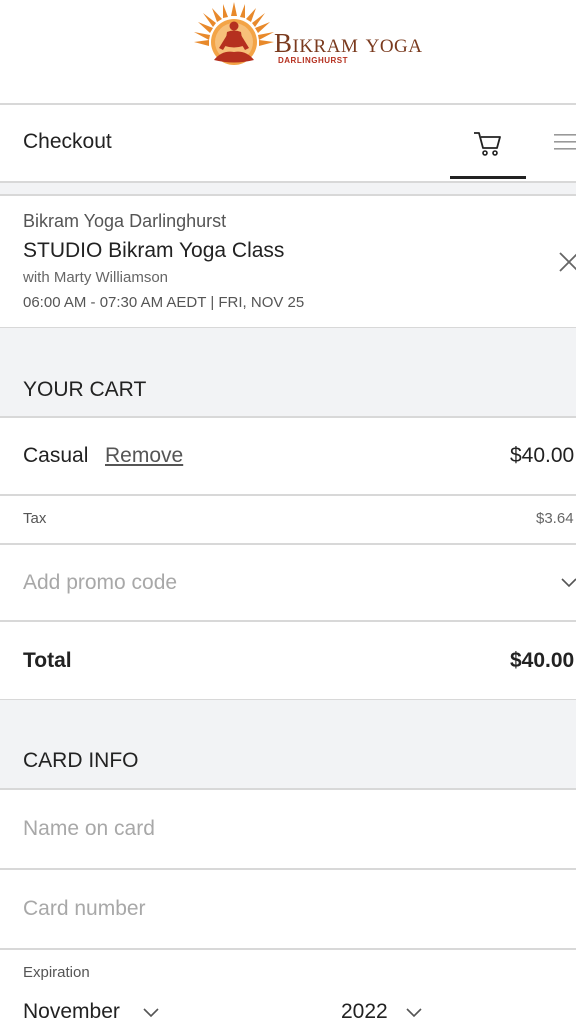 This screenshot has width=576, height=1028. I want to click on cart-icon, so click(487, 144).